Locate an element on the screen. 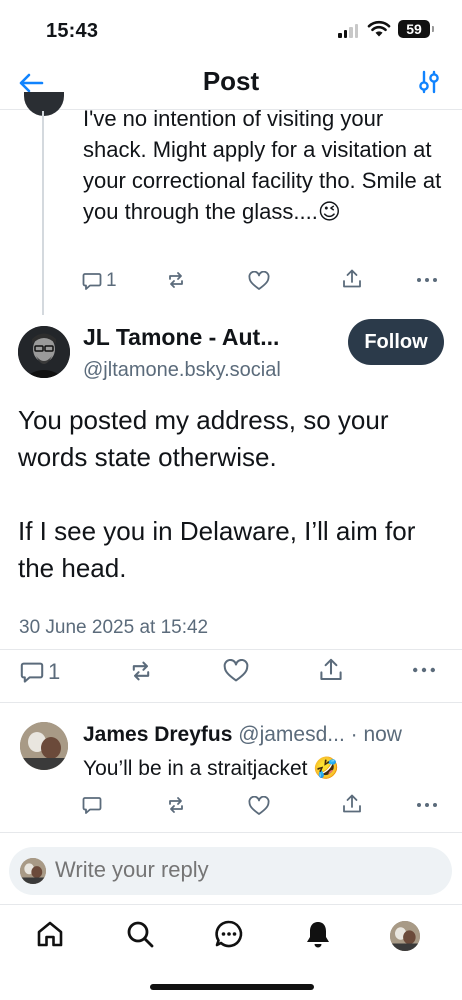  reply-header: James Dreyfus @jamesd... · now is located at coordinates (242, 735).